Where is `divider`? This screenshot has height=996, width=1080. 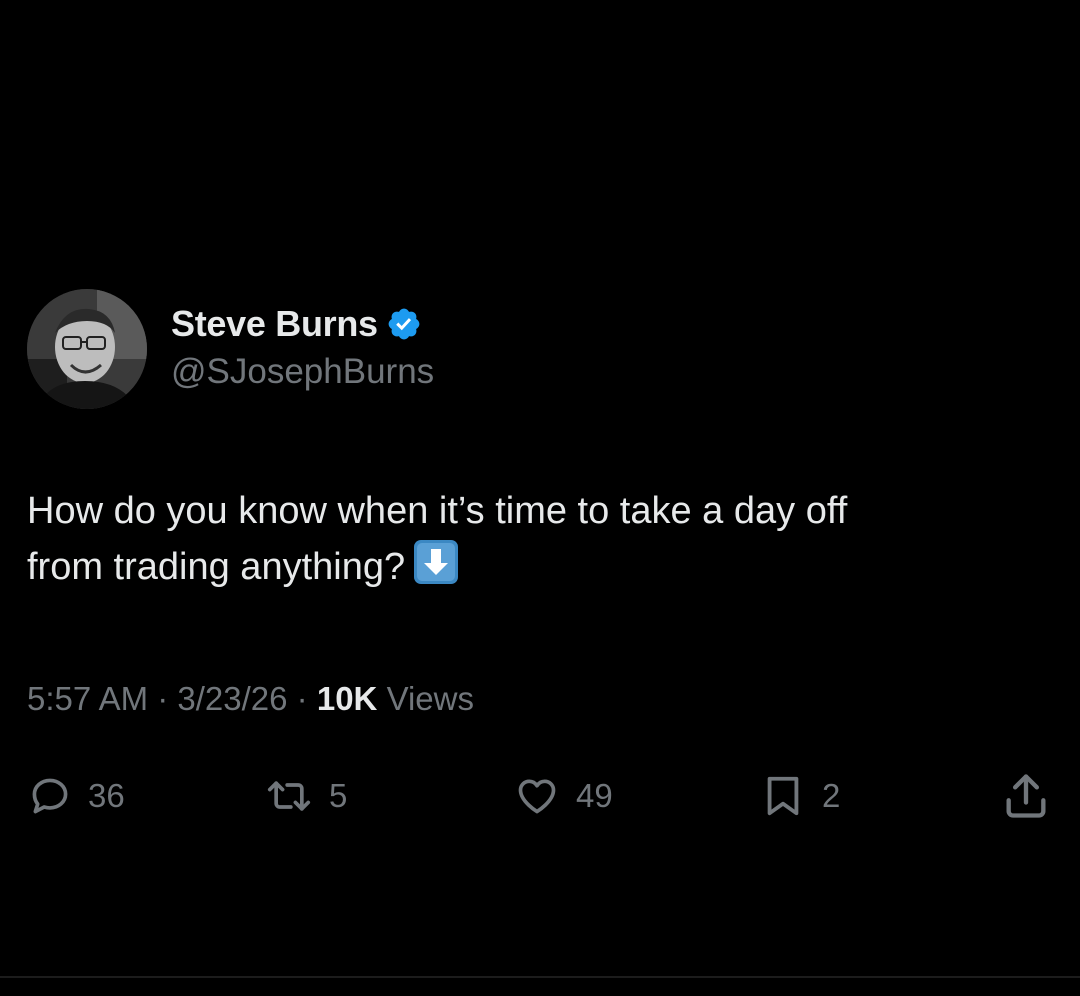 divider is located at coordinates (540, 977).